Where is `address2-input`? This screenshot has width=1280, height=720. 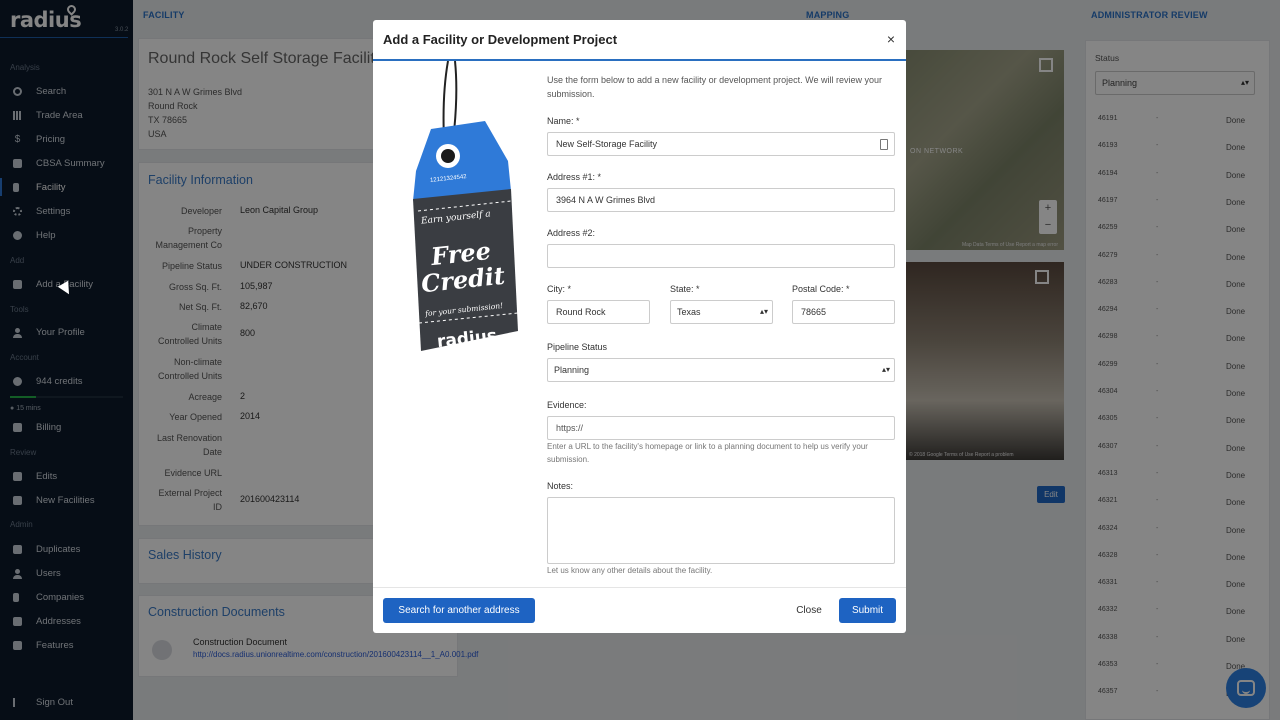
address2-input is located at coordinates (721, 256).